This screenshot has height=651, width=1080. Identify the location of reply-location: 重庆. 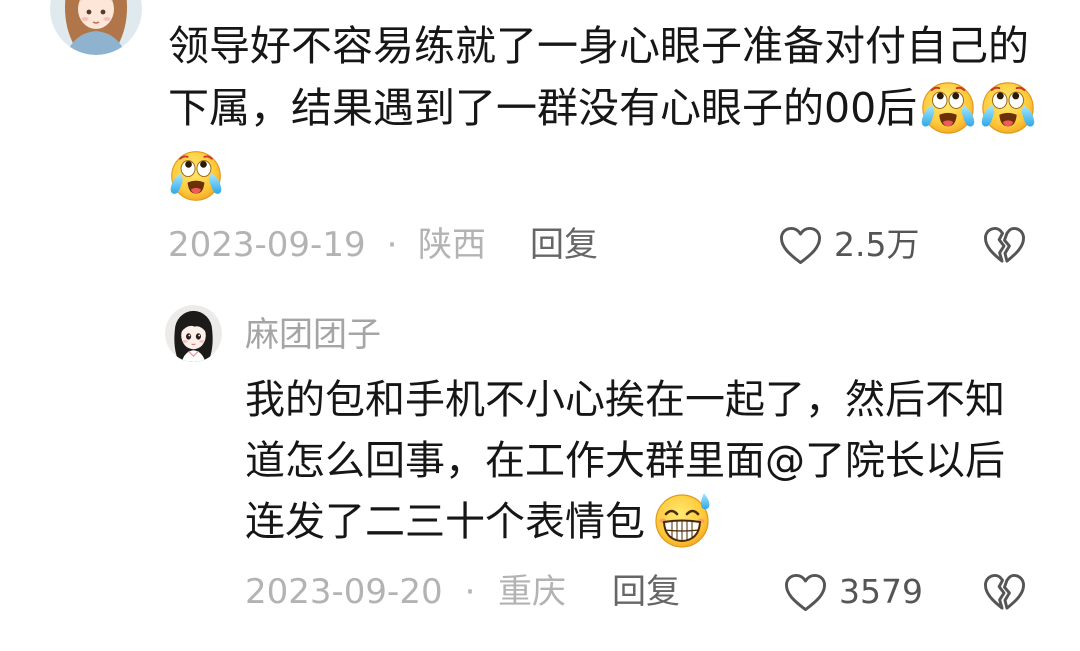
(532, 592).